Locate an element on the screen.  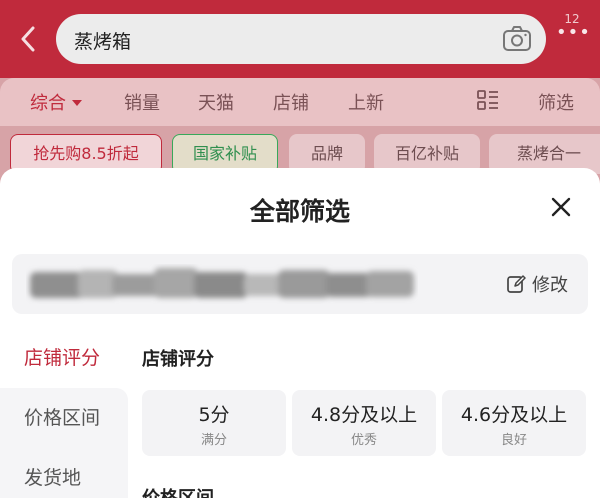
sort-item-new: 上新 is located at coordinates (366, 102).